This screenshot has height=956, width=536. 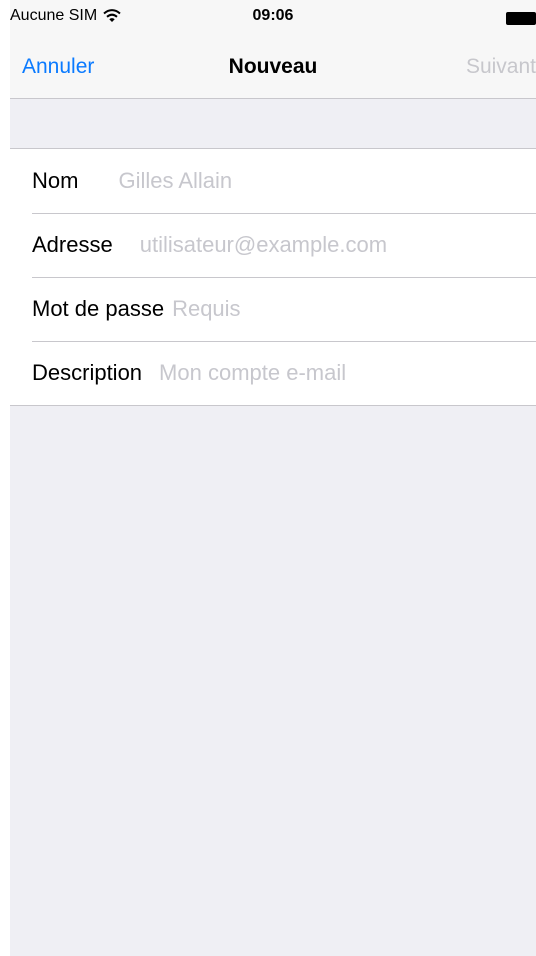 What do you see at coordinates (521, 18) in the screenshot?
I see `battery-icon` at bounding box center [521, 18].